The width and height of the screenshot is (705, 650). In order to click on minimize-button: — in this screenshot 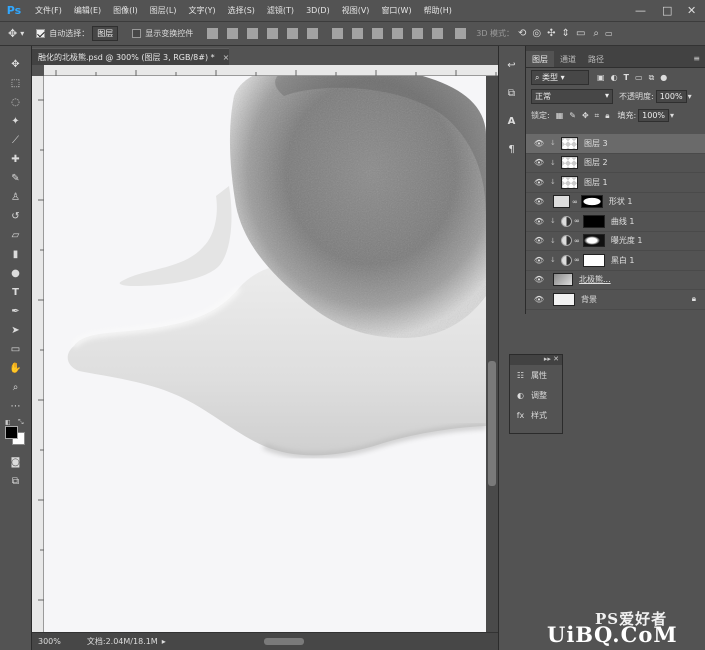, I will do `click(640, 10)`.